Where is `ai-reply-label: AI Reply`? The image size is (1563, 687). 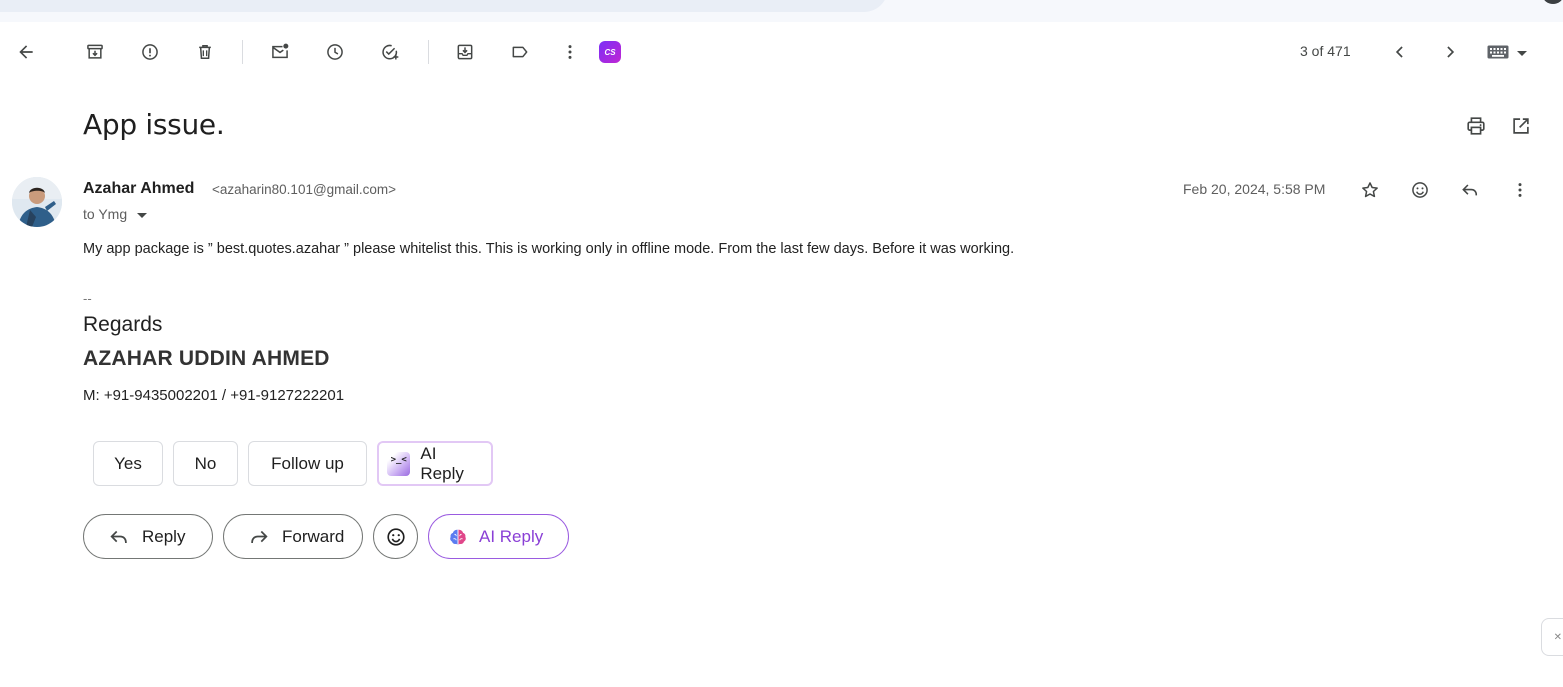
ai-reply-label: AI Reply is located at coordinates (511, 536).